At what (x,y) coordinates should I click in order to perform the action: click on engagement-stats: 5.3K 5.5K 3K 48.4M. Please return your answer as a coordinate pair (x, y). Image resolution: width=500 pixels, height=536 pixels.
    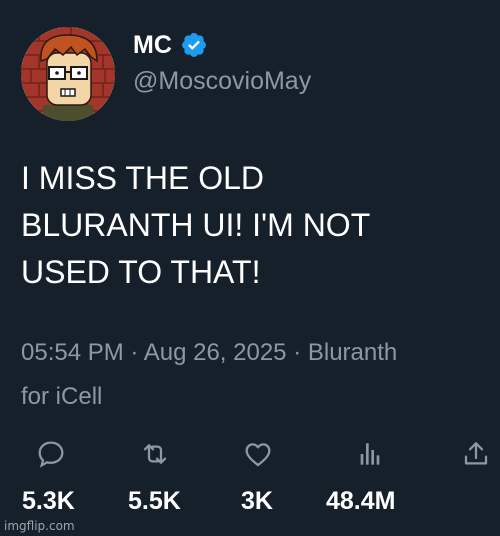
    Looking at the image, I should click on (250, 501).